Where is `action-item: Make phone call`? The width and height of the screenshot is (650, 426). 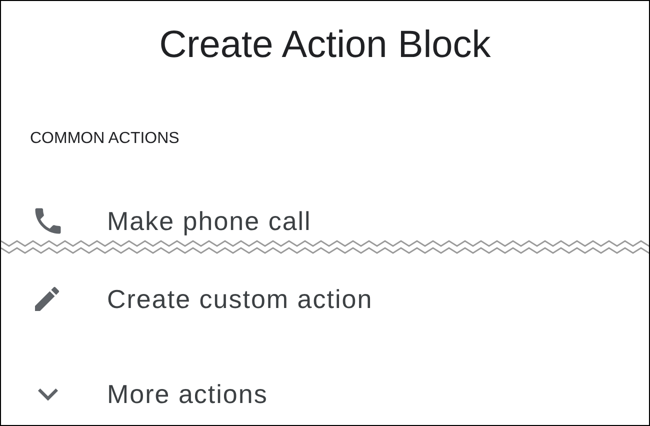 action-item: Make phone call is located at coordinates (209, 221).